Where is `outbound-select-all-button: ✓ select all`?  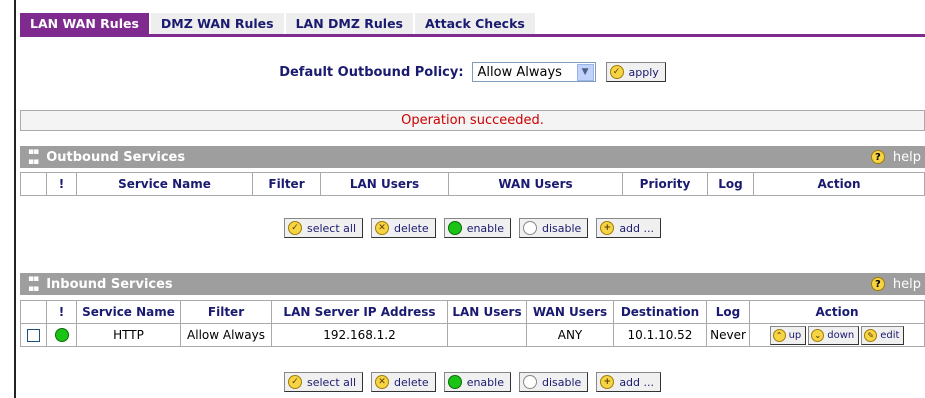
outbound-select-all-button: ✓ select all is located at coordinates (323, 228).